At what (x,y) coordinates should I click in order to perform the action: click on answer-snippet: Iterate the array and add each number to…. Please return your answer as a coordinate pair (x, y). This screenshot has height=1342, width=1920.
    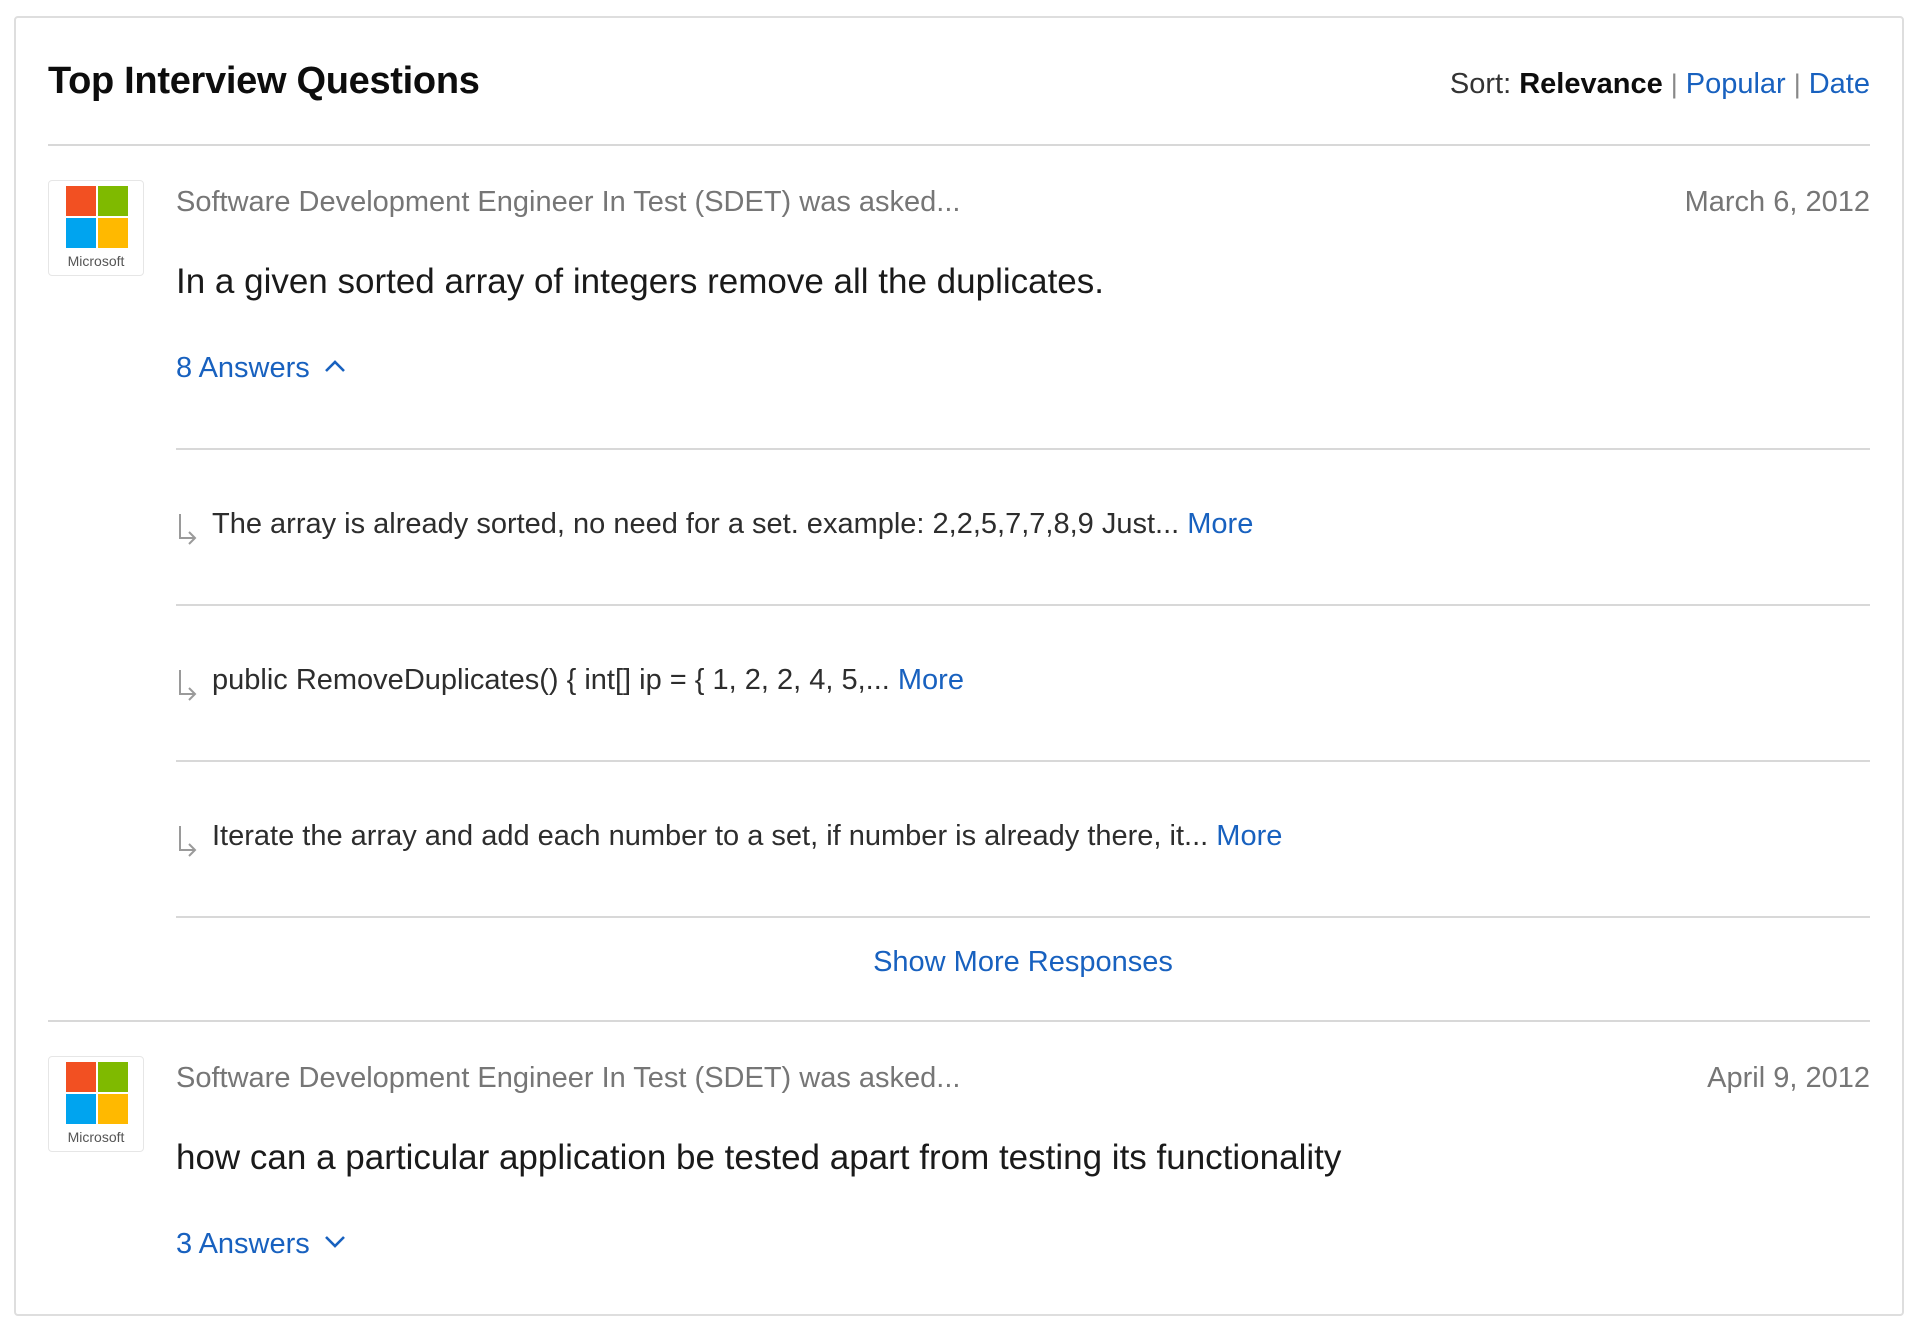
    Looking at the image, I should click on (710, 836).